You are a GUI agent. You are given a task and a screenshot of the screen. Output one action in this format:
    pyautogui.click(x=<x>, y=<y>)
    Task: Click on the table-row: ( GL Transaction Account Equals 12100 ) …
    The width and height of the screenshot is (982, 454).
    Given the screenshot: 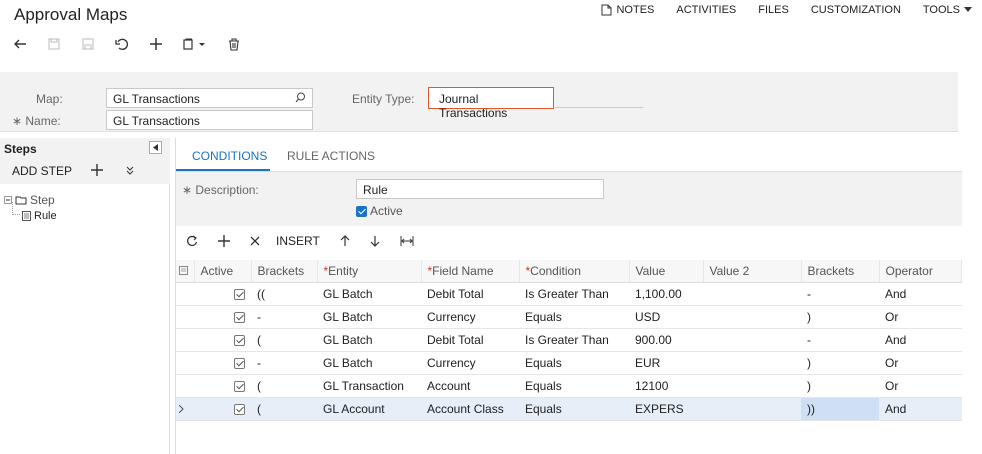 What is the action you would take?
    pyautogui.click(x=569, y=386)
    